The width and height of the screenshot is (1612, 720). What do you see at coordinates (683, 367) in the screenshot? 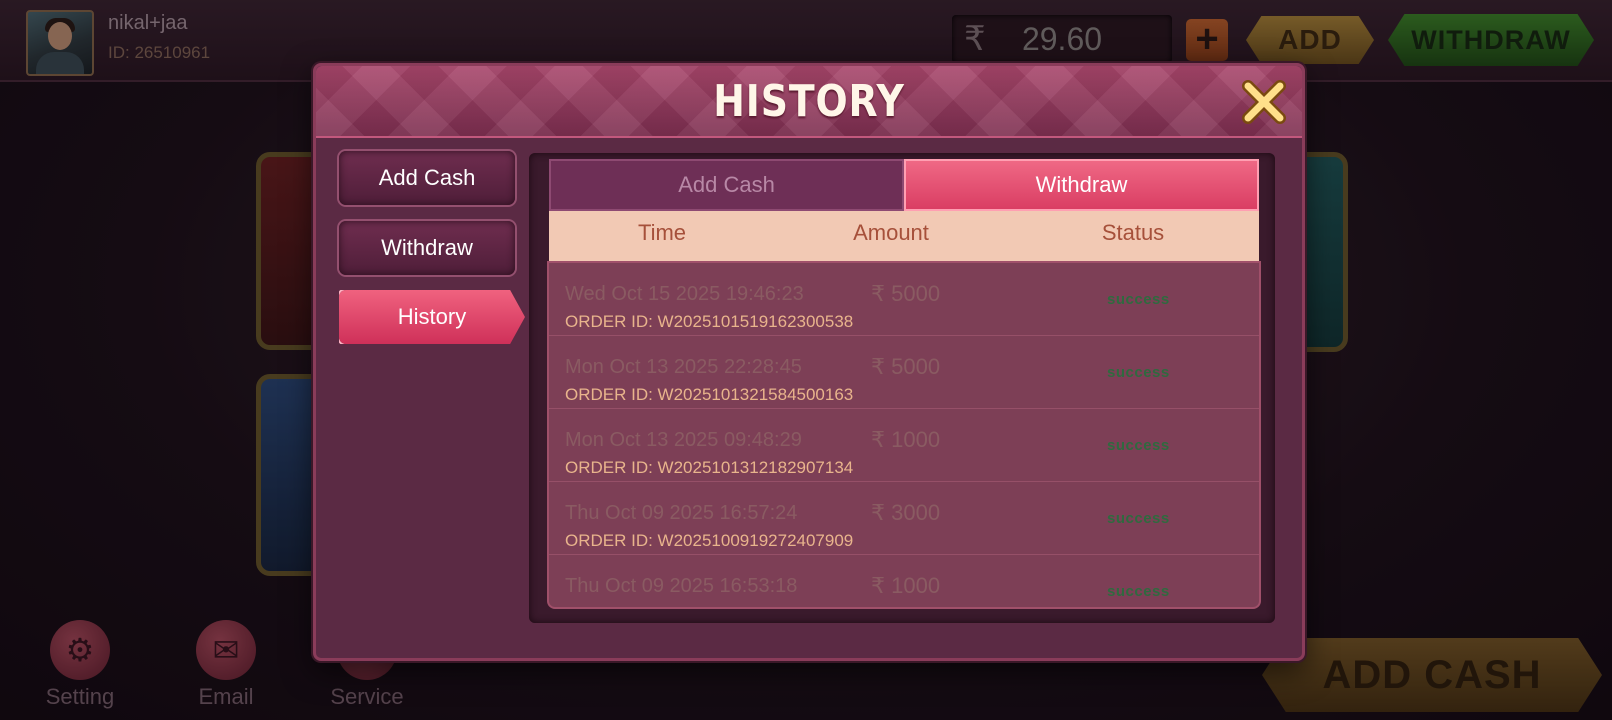
I see `row-time: Mon Oct 13 2025 22:28:45` at bounding box center [683, 367].